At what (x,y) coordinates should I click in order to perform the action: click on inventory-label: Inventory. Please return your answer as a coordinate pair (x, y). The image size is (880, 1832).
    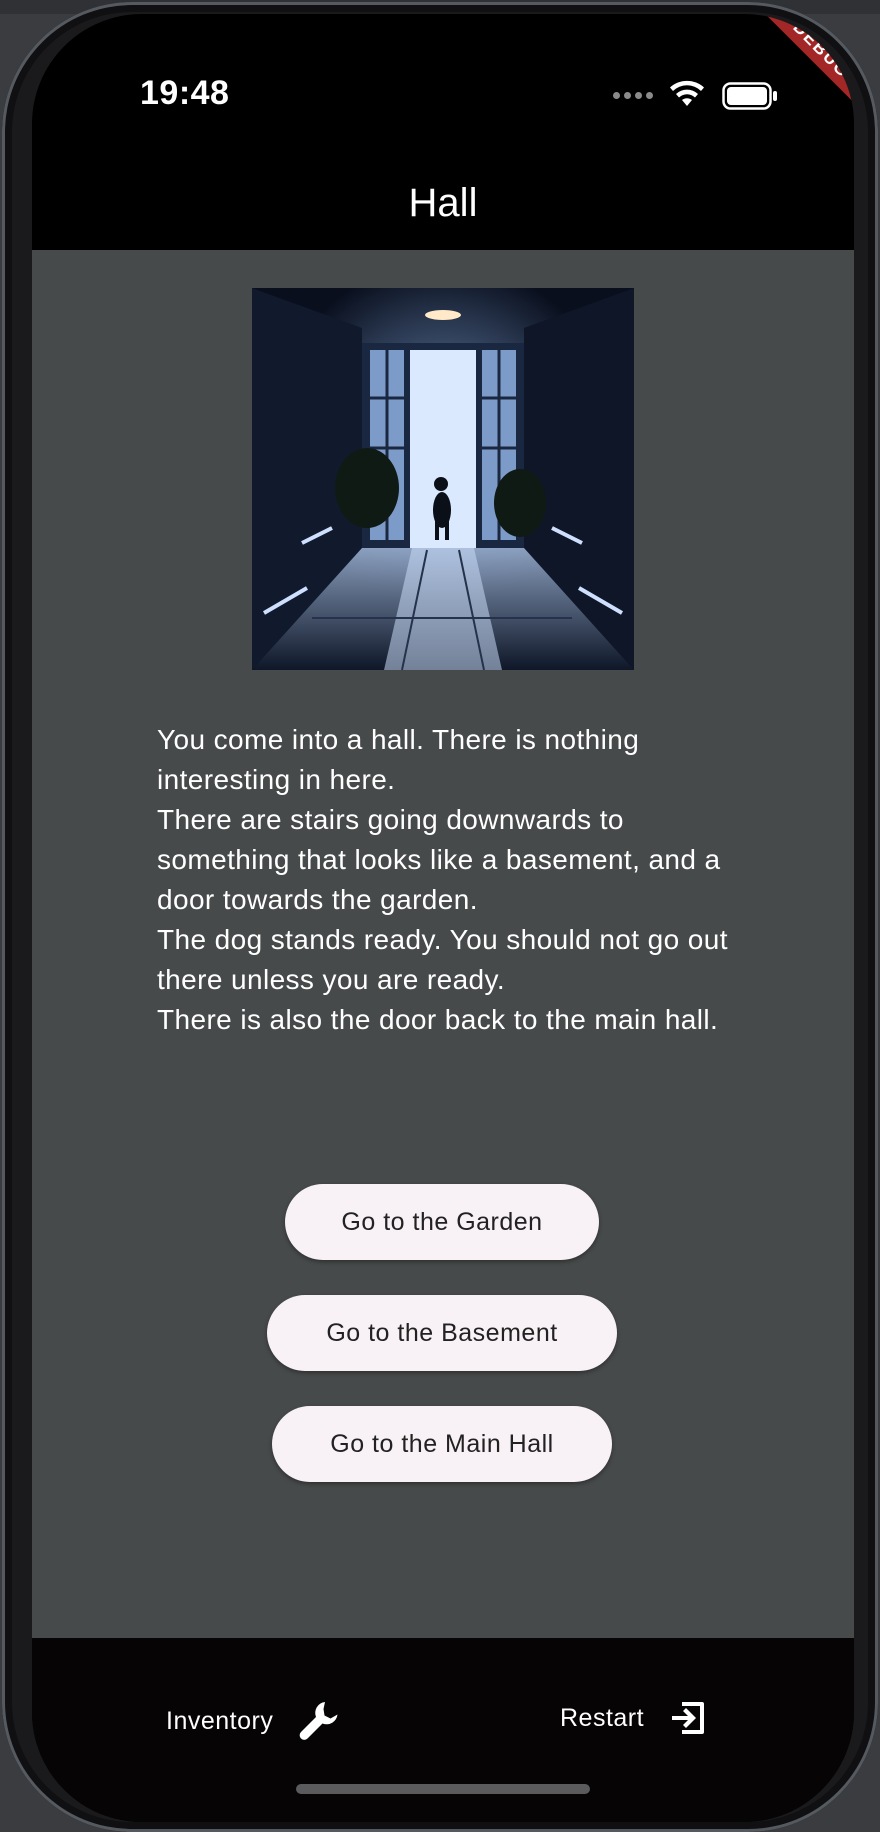
    Looking at the image, I should click on (220, 1720).